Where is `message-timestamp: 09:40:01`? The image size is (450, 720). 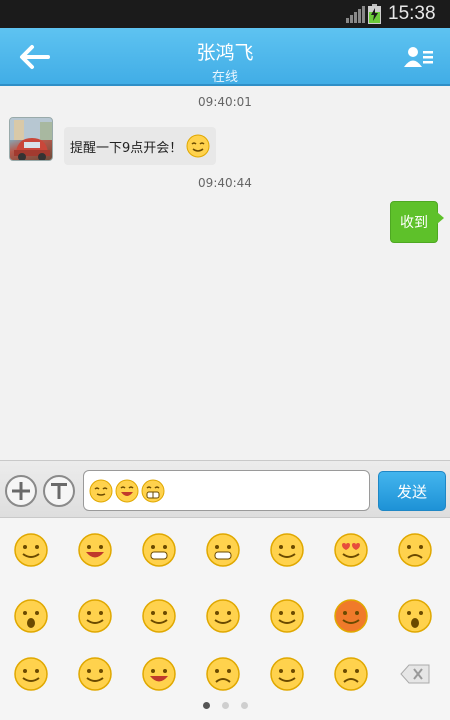 message-timestamp: 09:40:01 is located at coordinates (225, 102).